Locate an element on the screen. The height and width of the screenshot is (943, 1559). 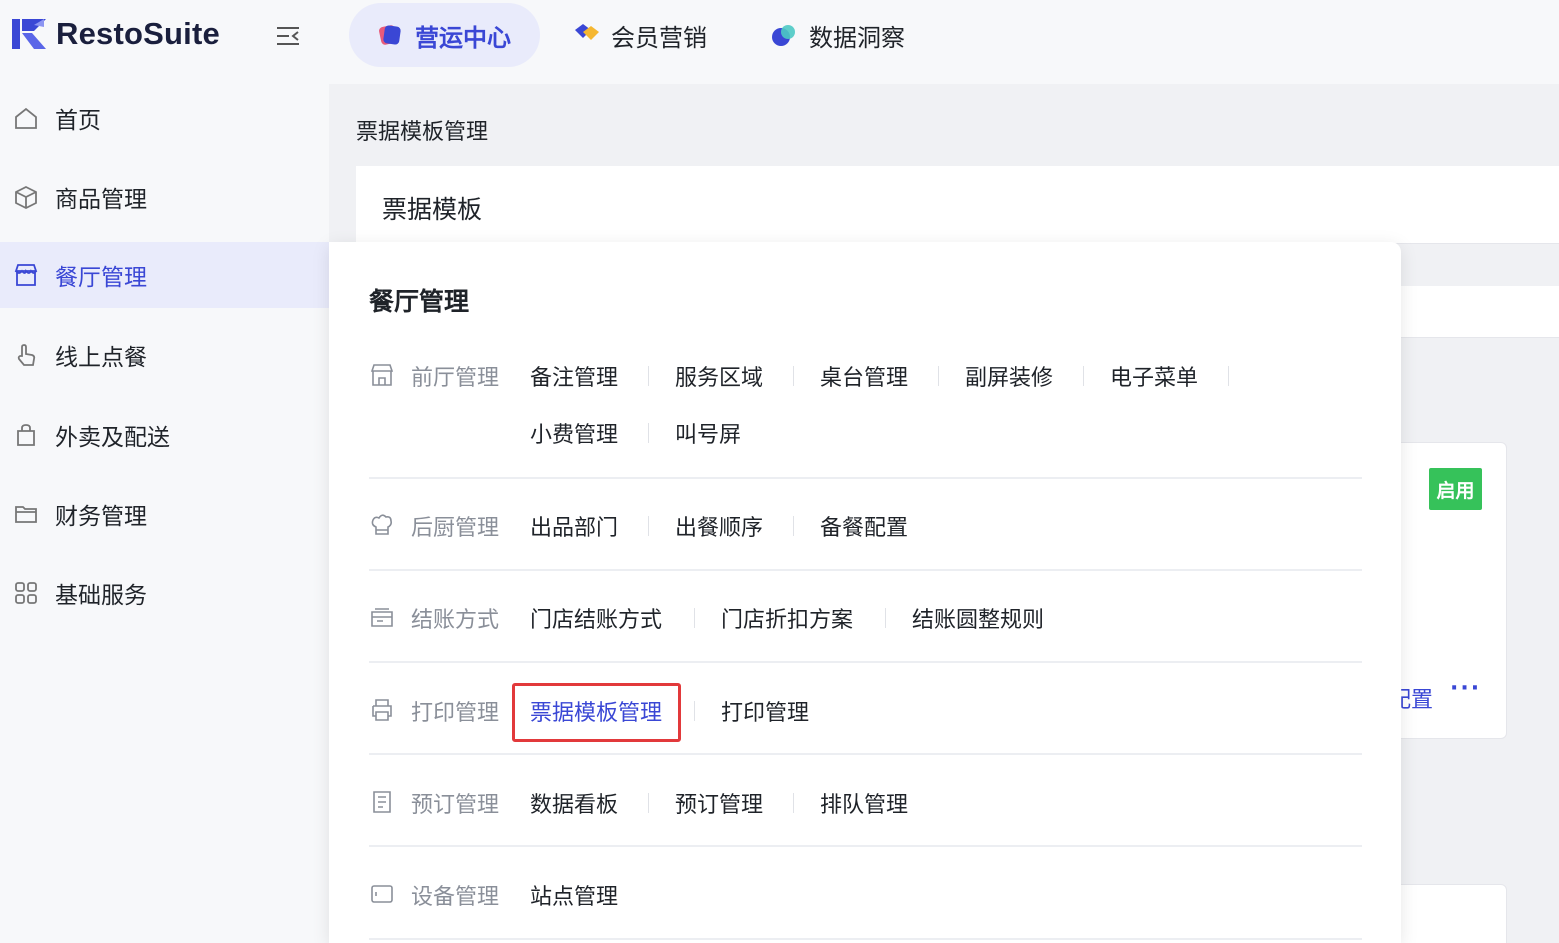
sidebar-item-label: 外卖及配送 is located at coordinates (112, 438).